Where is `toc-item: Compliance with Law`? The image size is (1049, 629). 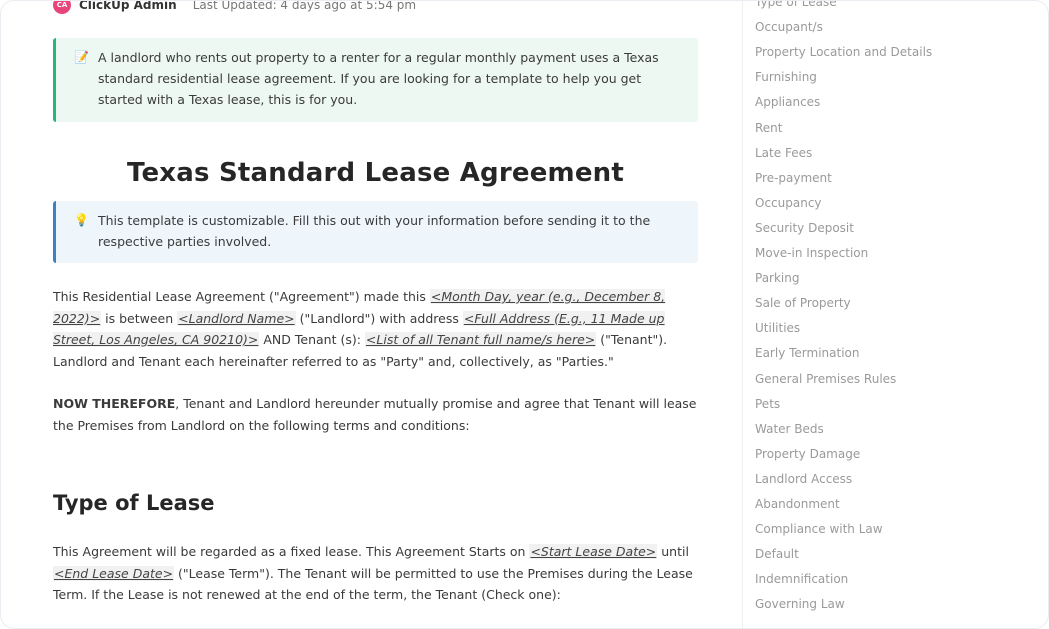 toc-item: Compliance with Law is located at coordinates (819, 529).